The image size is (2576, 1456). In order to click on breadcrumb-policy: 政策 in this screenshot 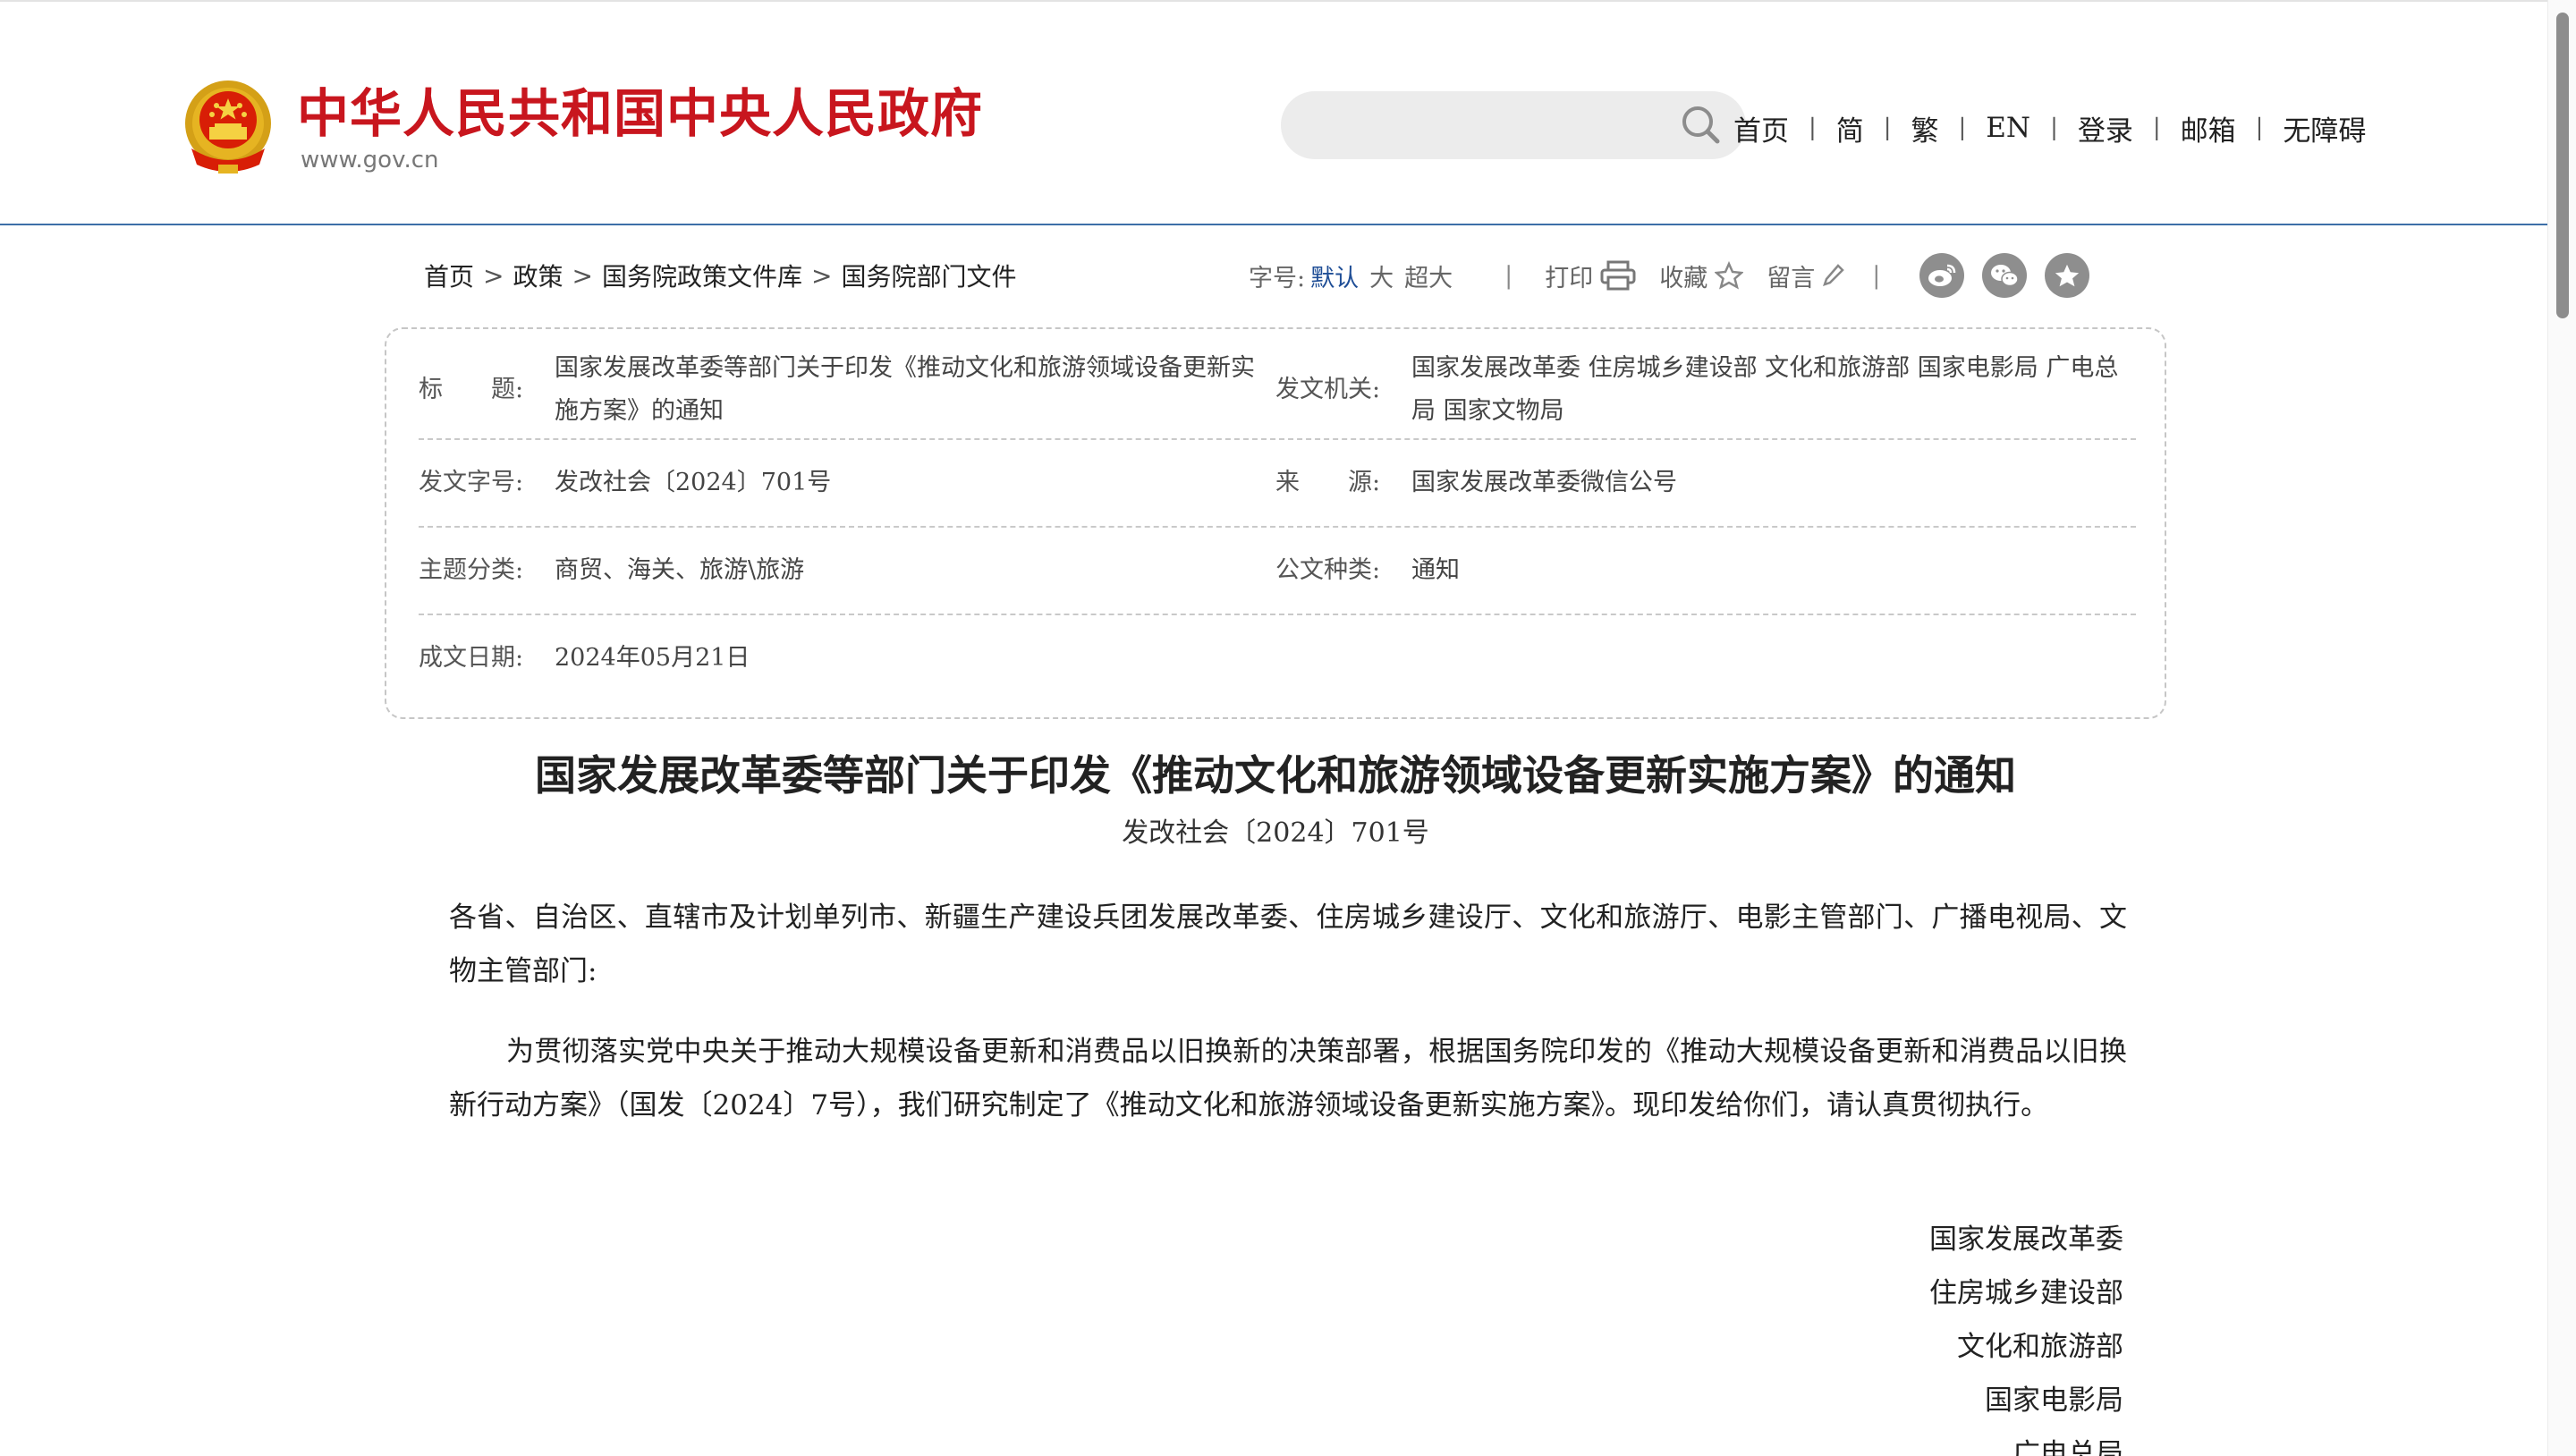, I will do `click(538, 275)`.